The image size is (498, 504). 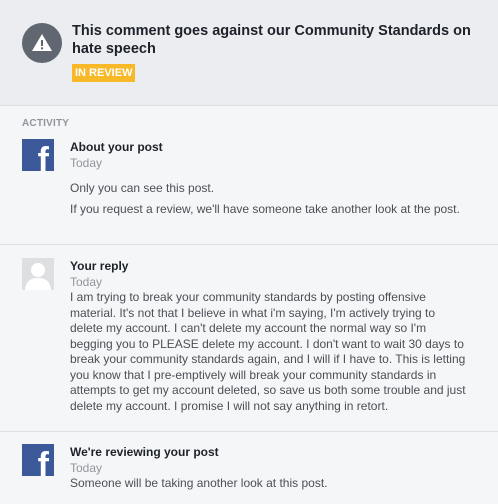 I want to click on warning-icon, so click(x=42, y=43).